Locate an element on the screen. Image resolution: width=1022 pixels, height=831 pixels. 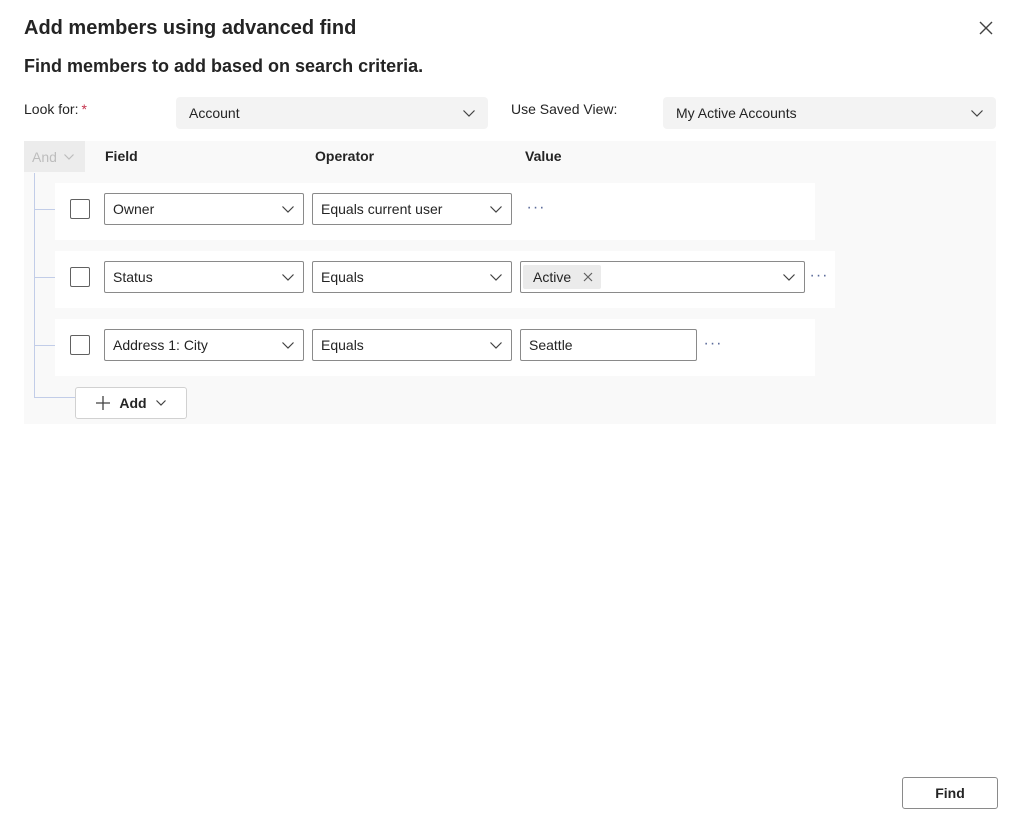
field-value: Address 1: City is located at coordinates (160, 345).